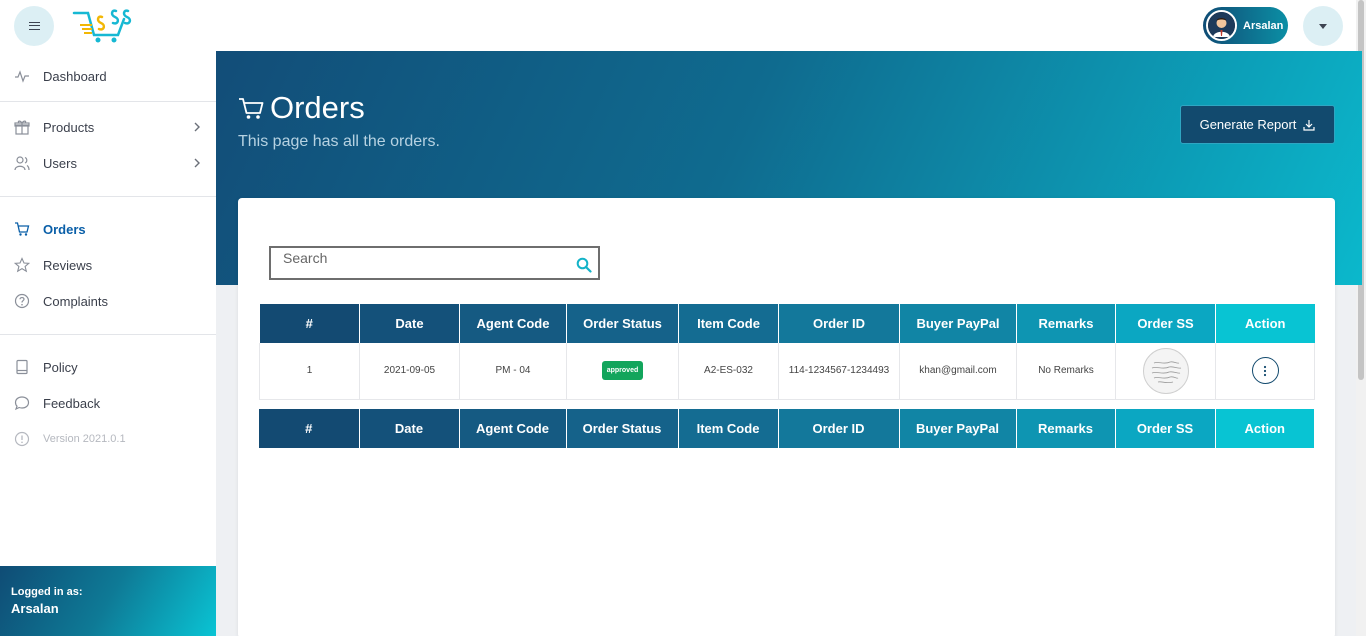 The image size is (1366, 636). Describe the element at coordinates (839, 428) in the screenshot. I see `footer-col-5: Order ID` at that location.